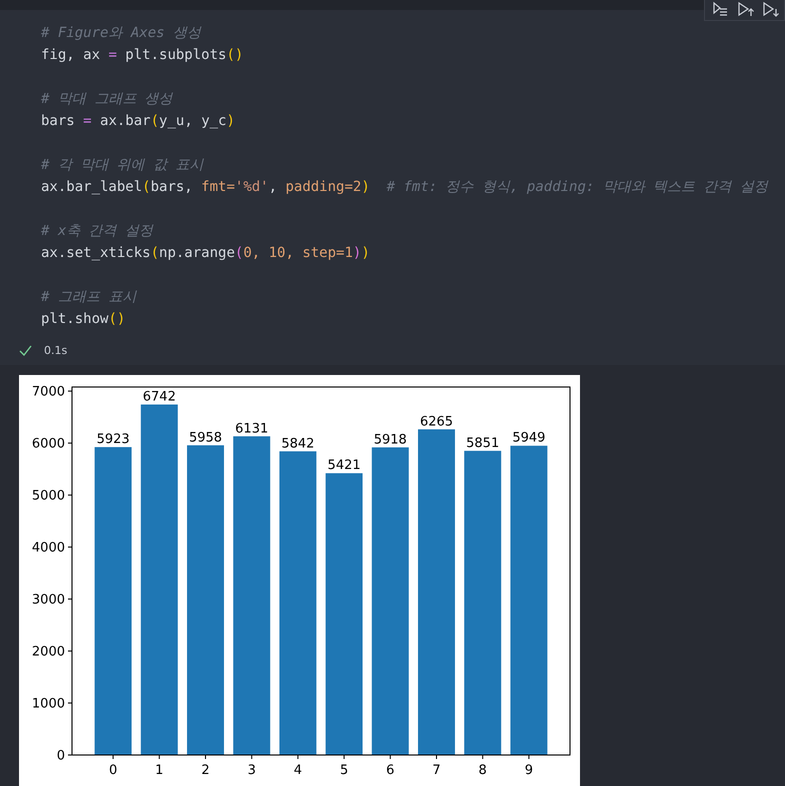 This screenshot has width=785, height=786. What do you see at coordinates (83, 319) in the screenshot?
I see `code-line: plt.show()` at bounding box center [83, 319].